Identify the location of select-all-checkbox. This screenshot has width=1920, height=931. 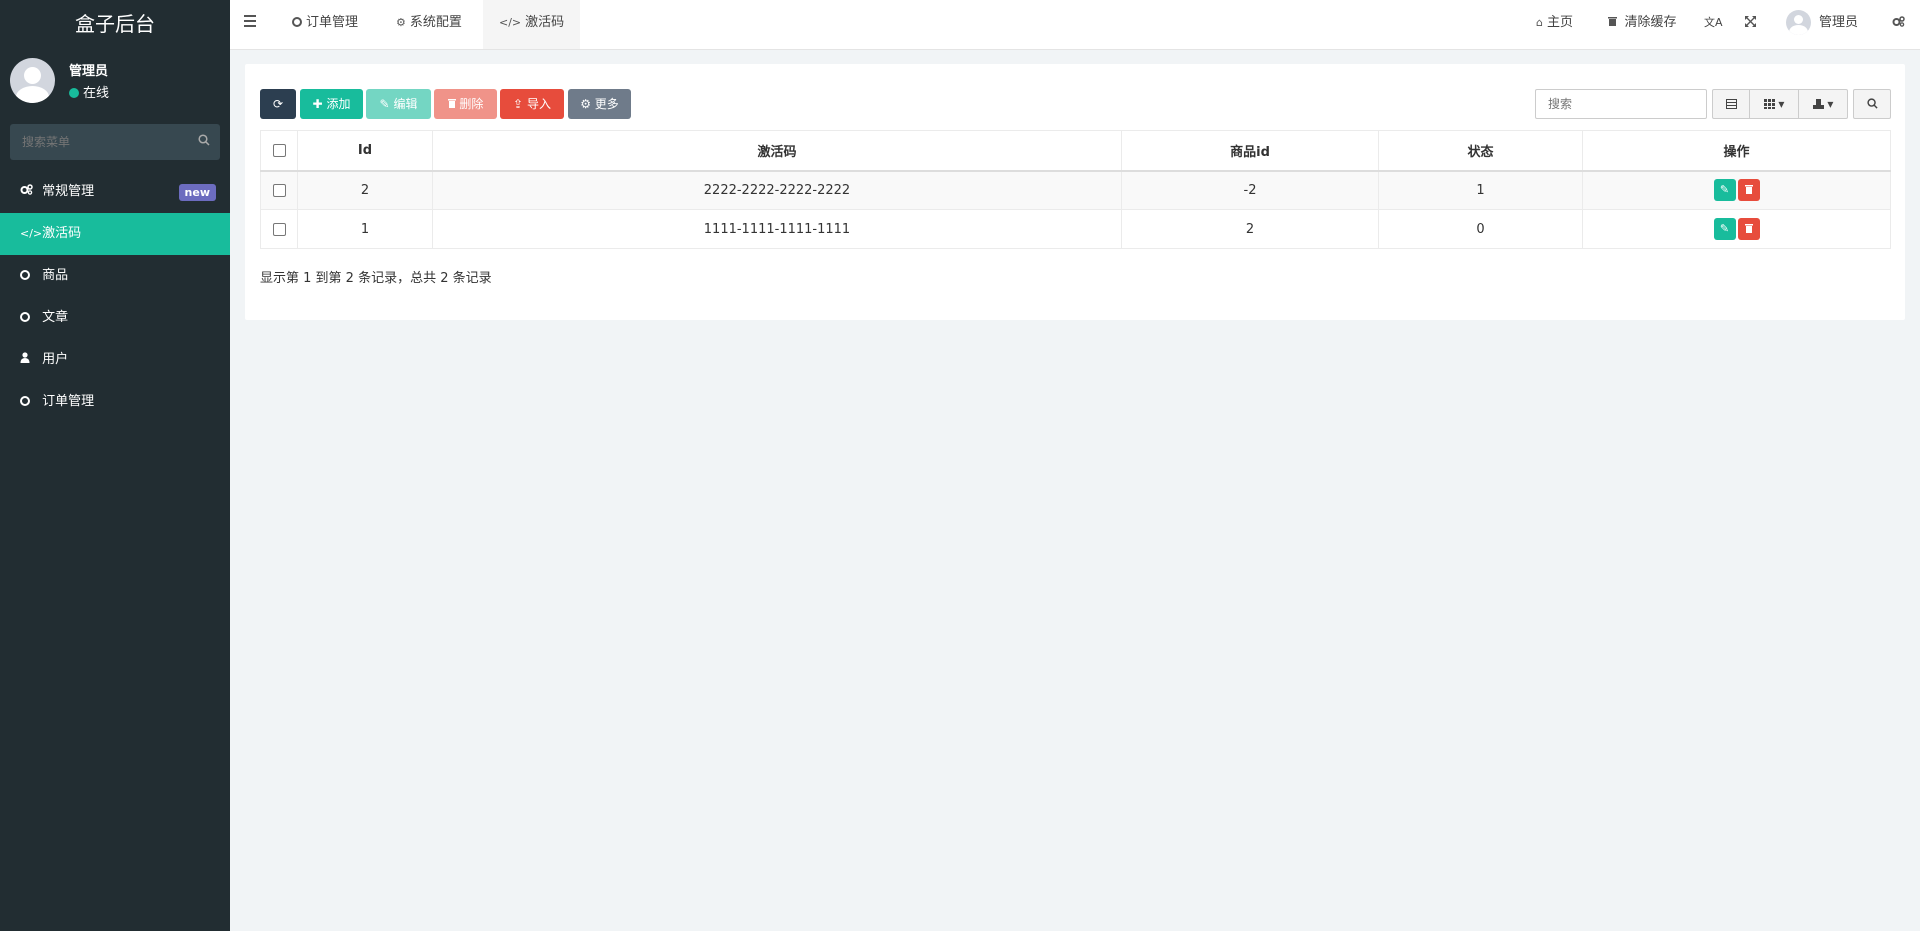
(279, 150).